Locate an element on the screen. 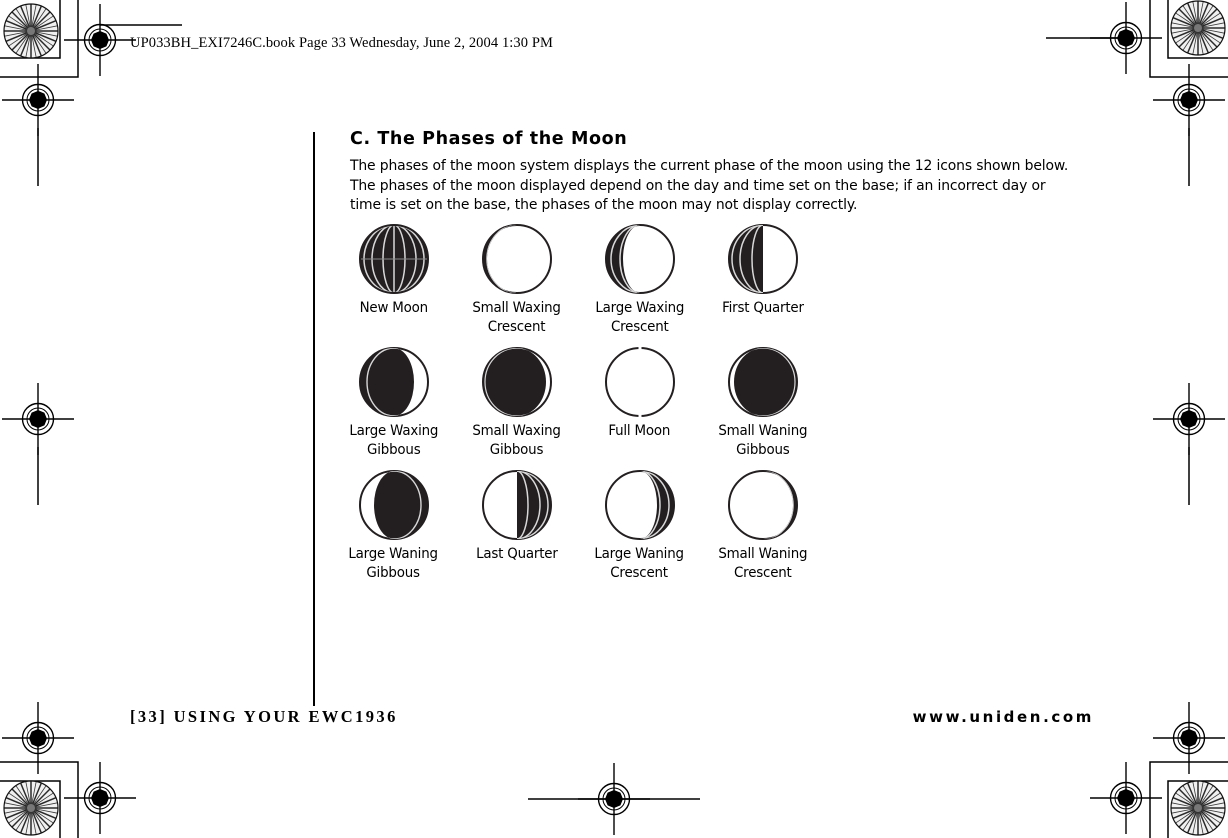 Image resolution: width=1228 pixels, height=838 pixels. moon-phase-label: Large Waxing Gibbous is located at coordinates (393, 440).